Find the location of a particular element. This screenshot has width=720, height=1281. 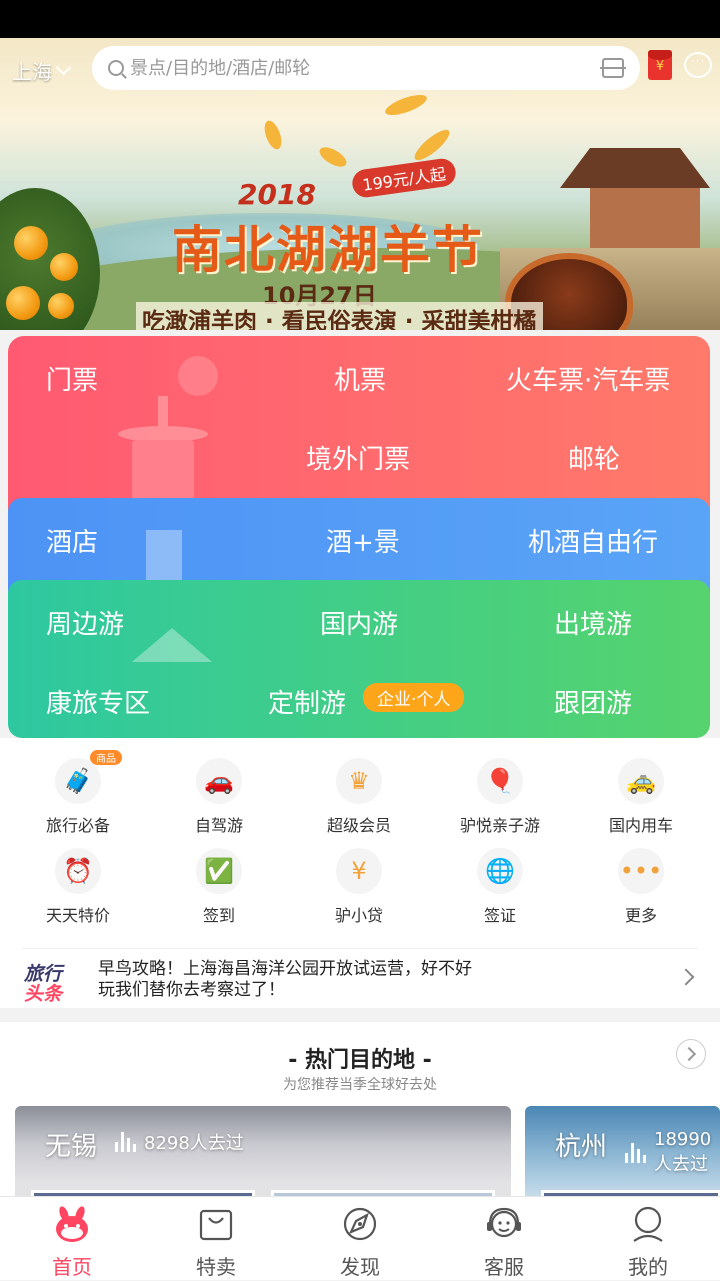

taxi-icon: 🚕 is located at coordinates (641, 781).